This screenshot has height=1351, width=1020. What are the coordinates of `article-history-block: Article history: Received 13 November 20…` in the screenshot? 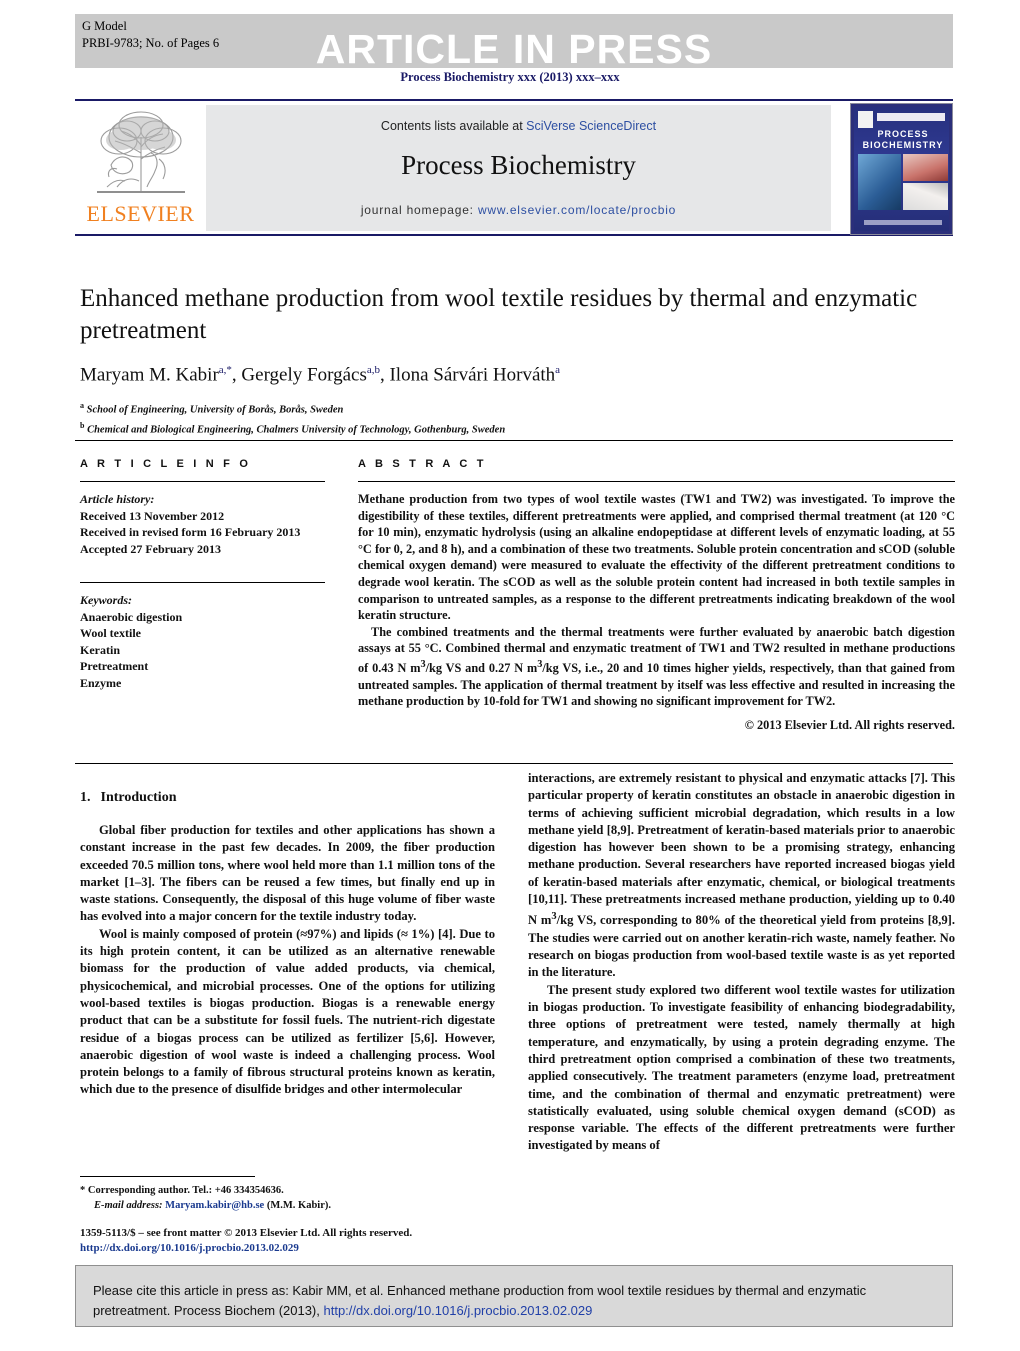 It's located at (202, 524).